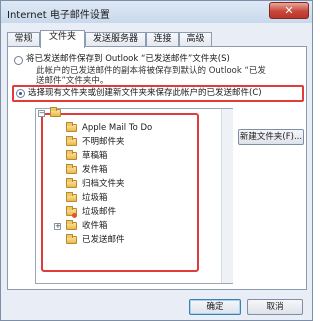  I want to click on option2-label: 选择现有文件夹或创建新文件夹来保存此帐户的已发送邮件(C), so click(145, 93).